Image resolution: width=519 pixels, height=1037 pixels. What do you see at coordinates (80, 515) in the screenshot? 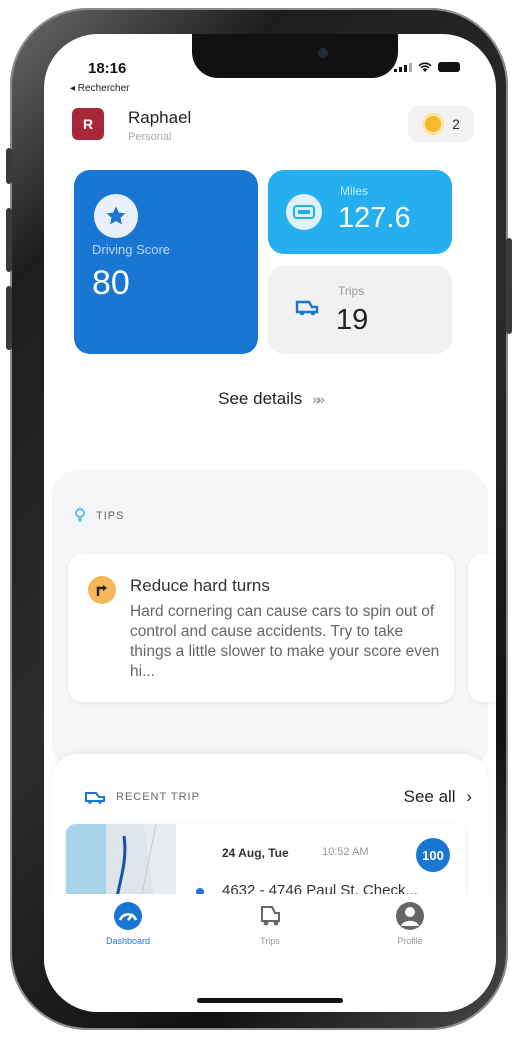
I see `lightbulb-icon` at bounding box center [80, 515].